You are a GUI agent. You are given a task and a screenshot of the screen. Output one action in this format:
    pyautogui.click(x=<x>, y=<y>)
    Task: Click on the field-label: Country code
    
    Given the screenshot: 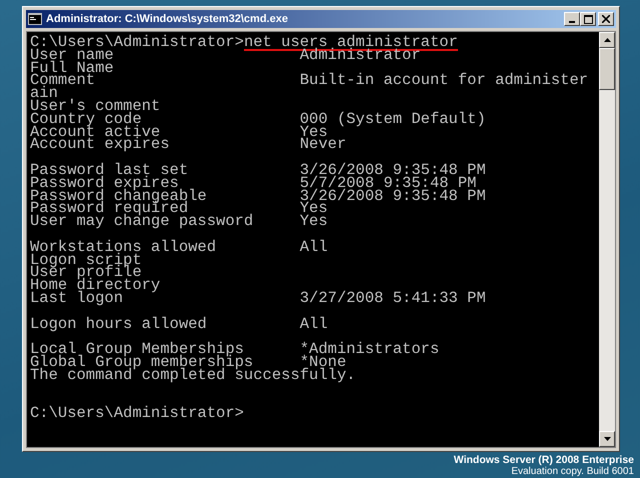 What is the action you would take?
    pyautogui.click(x=86, y=119)
    